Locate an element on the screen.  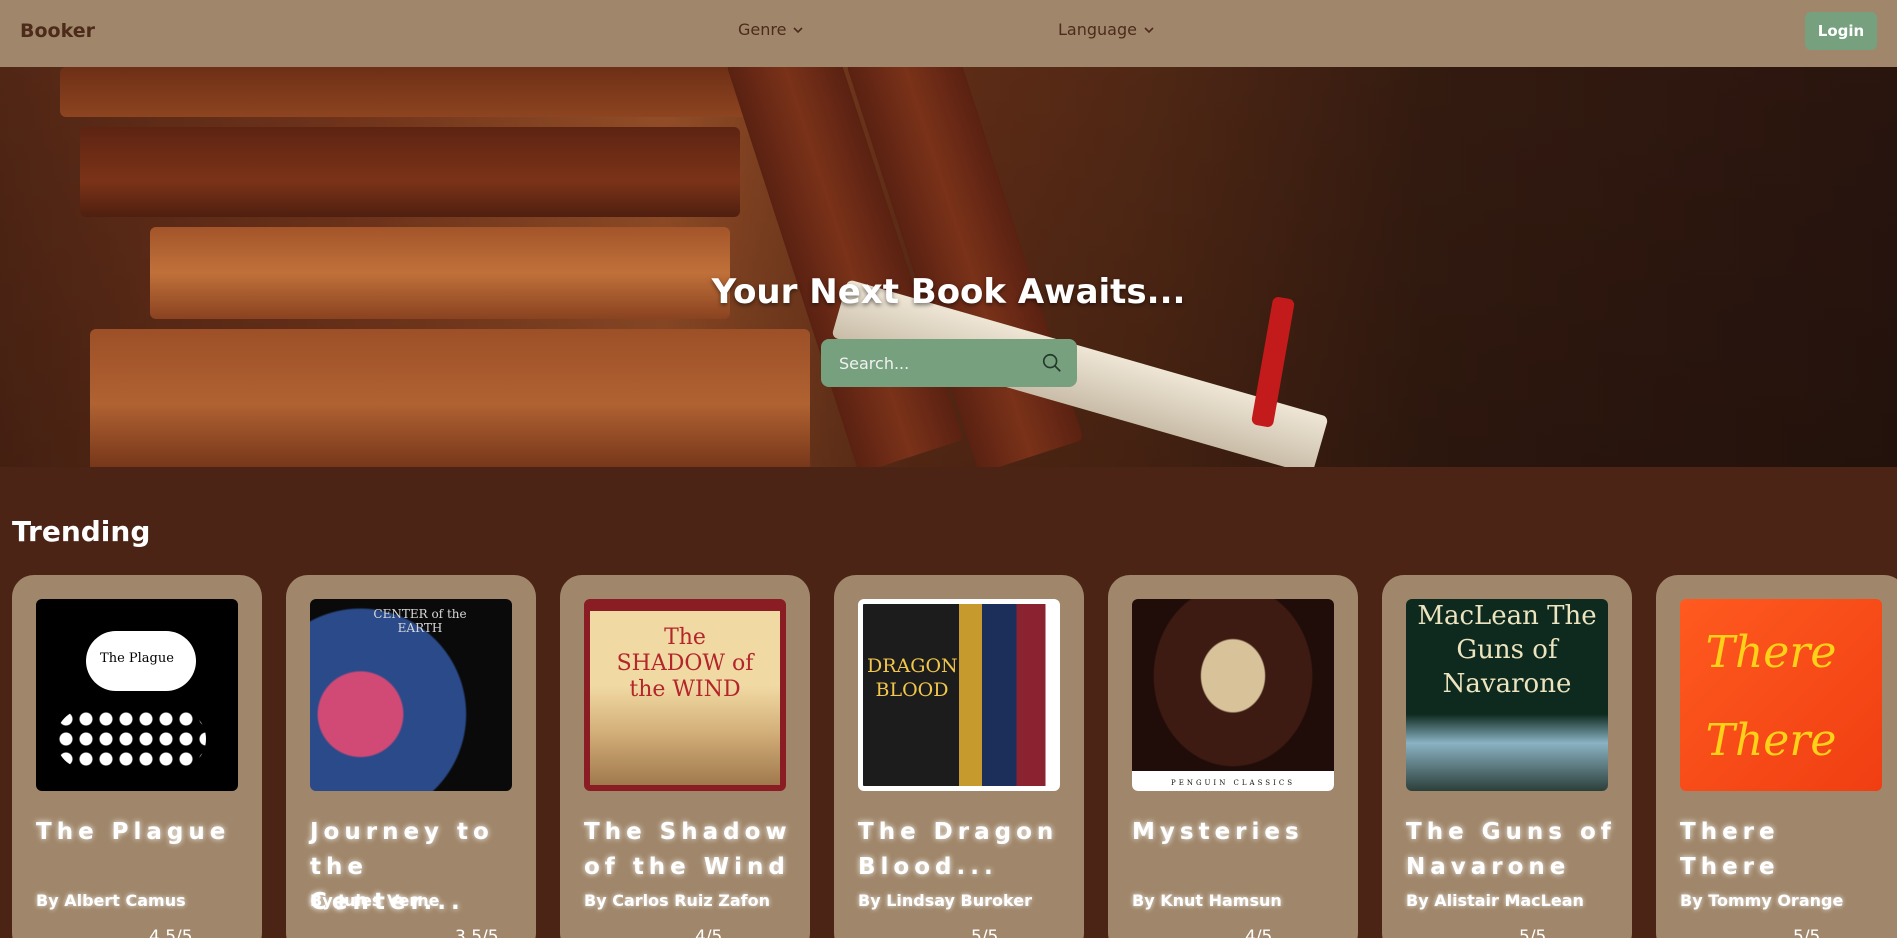
book-cover: MacLean The Guns of Navarone is located at coordinates (1507, 695).